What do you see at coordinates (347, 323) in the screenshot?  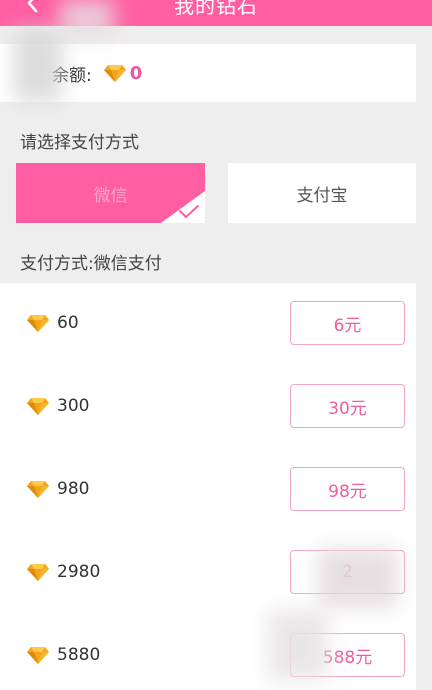 I see `price-button: 6元` at bounding box center [347, 323].